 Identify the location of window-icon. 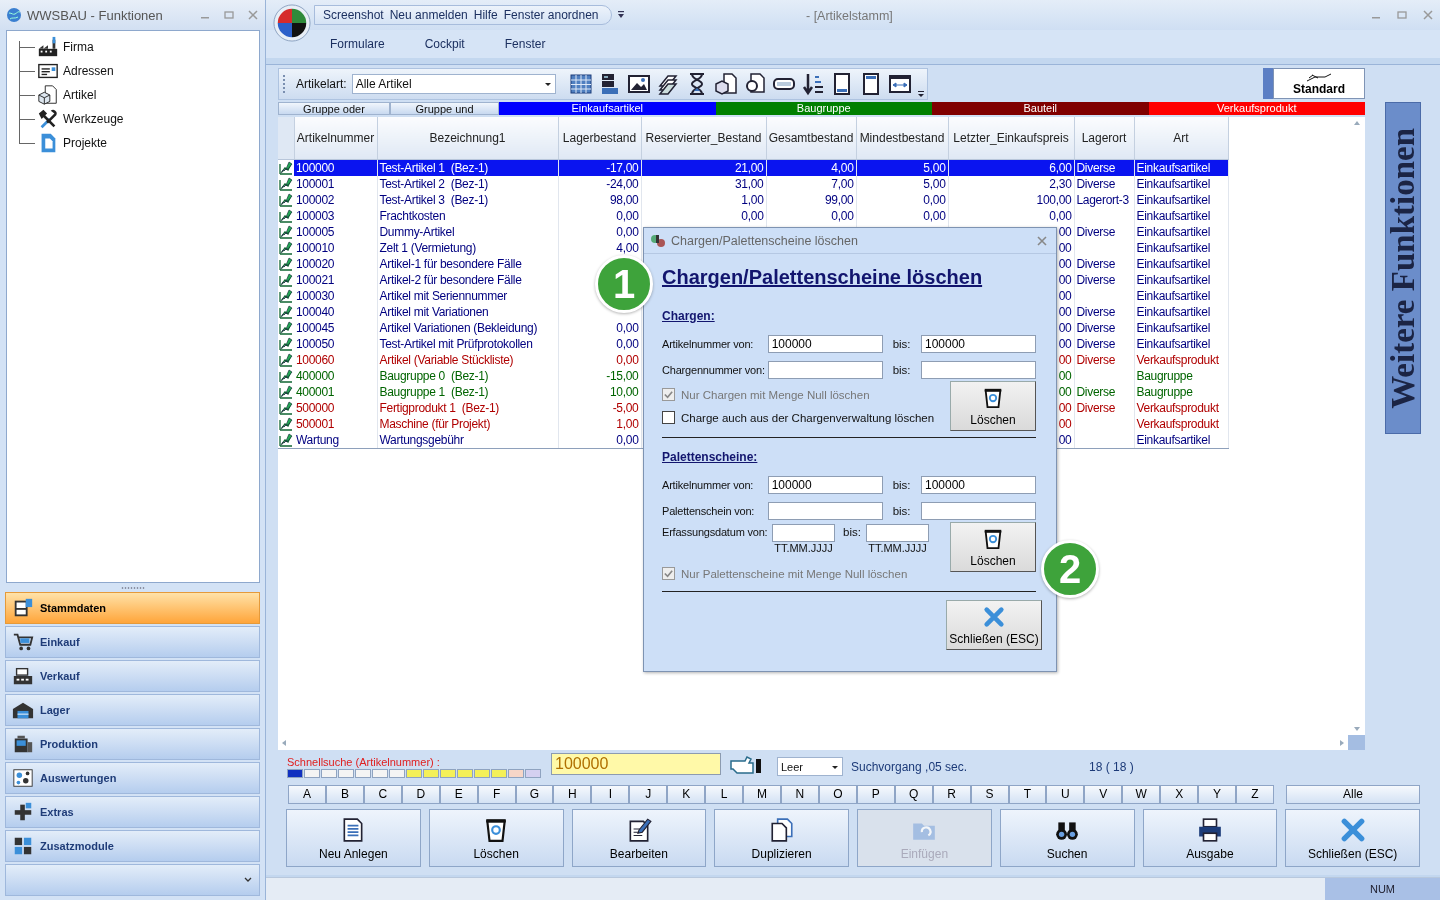
(899, 84).